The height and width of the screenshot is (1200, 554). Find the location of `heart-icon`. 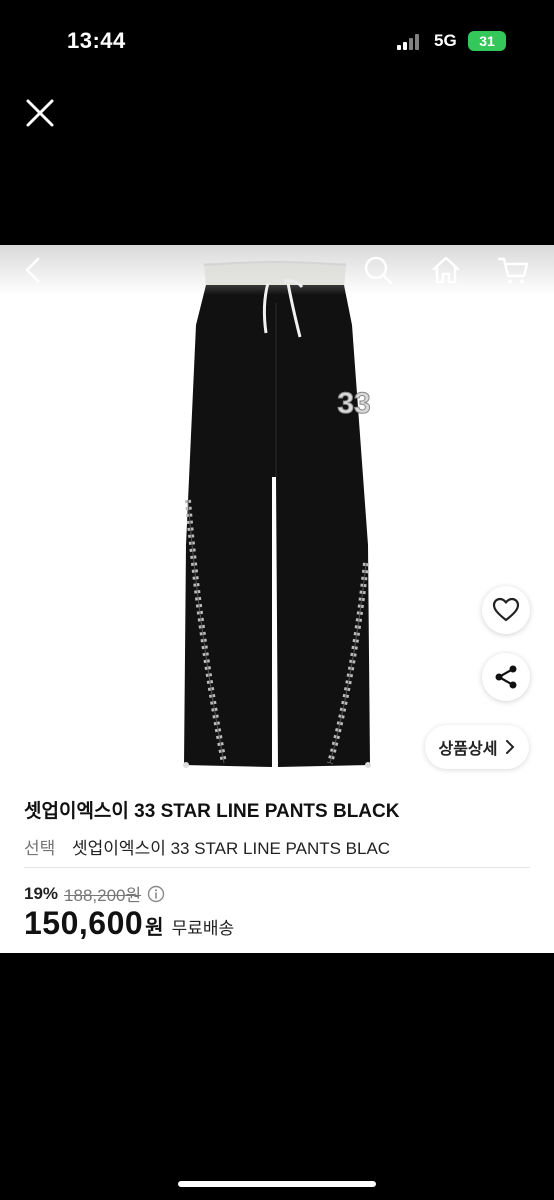

heart-icon is located at coordinates (506, 609).